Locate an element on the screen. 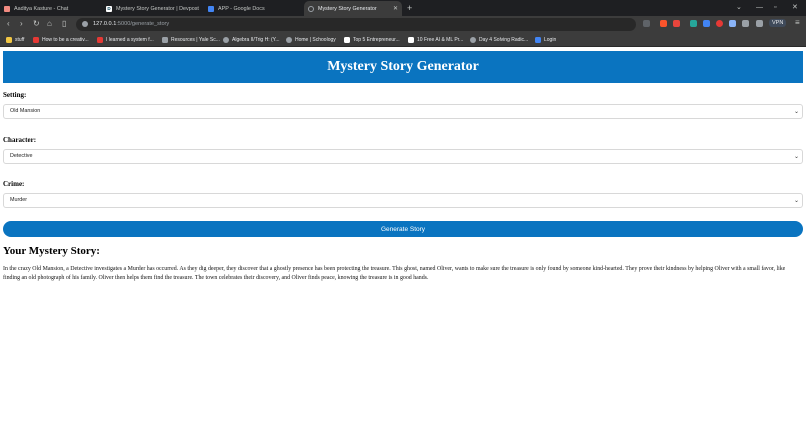  tab-title: Aaditya Kasture - Chat is located at coordinates (41, 8).